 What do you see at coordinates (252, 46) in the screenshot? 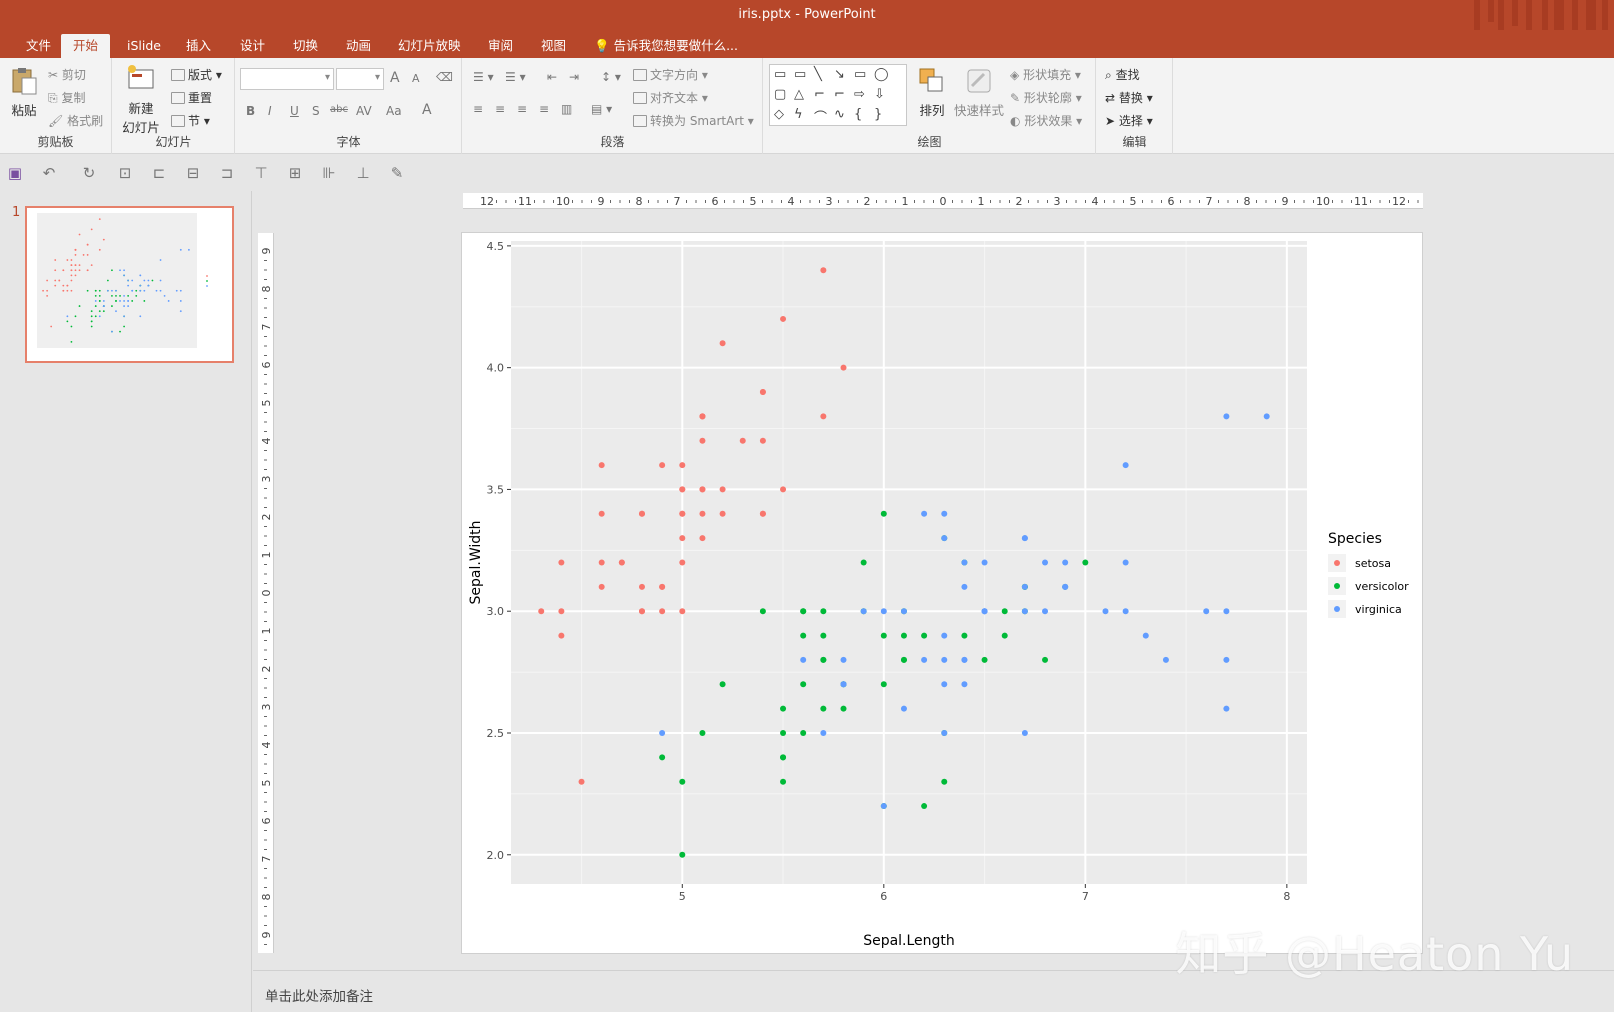
I see `tab-4: 设计` at bounding box center [252, 46].